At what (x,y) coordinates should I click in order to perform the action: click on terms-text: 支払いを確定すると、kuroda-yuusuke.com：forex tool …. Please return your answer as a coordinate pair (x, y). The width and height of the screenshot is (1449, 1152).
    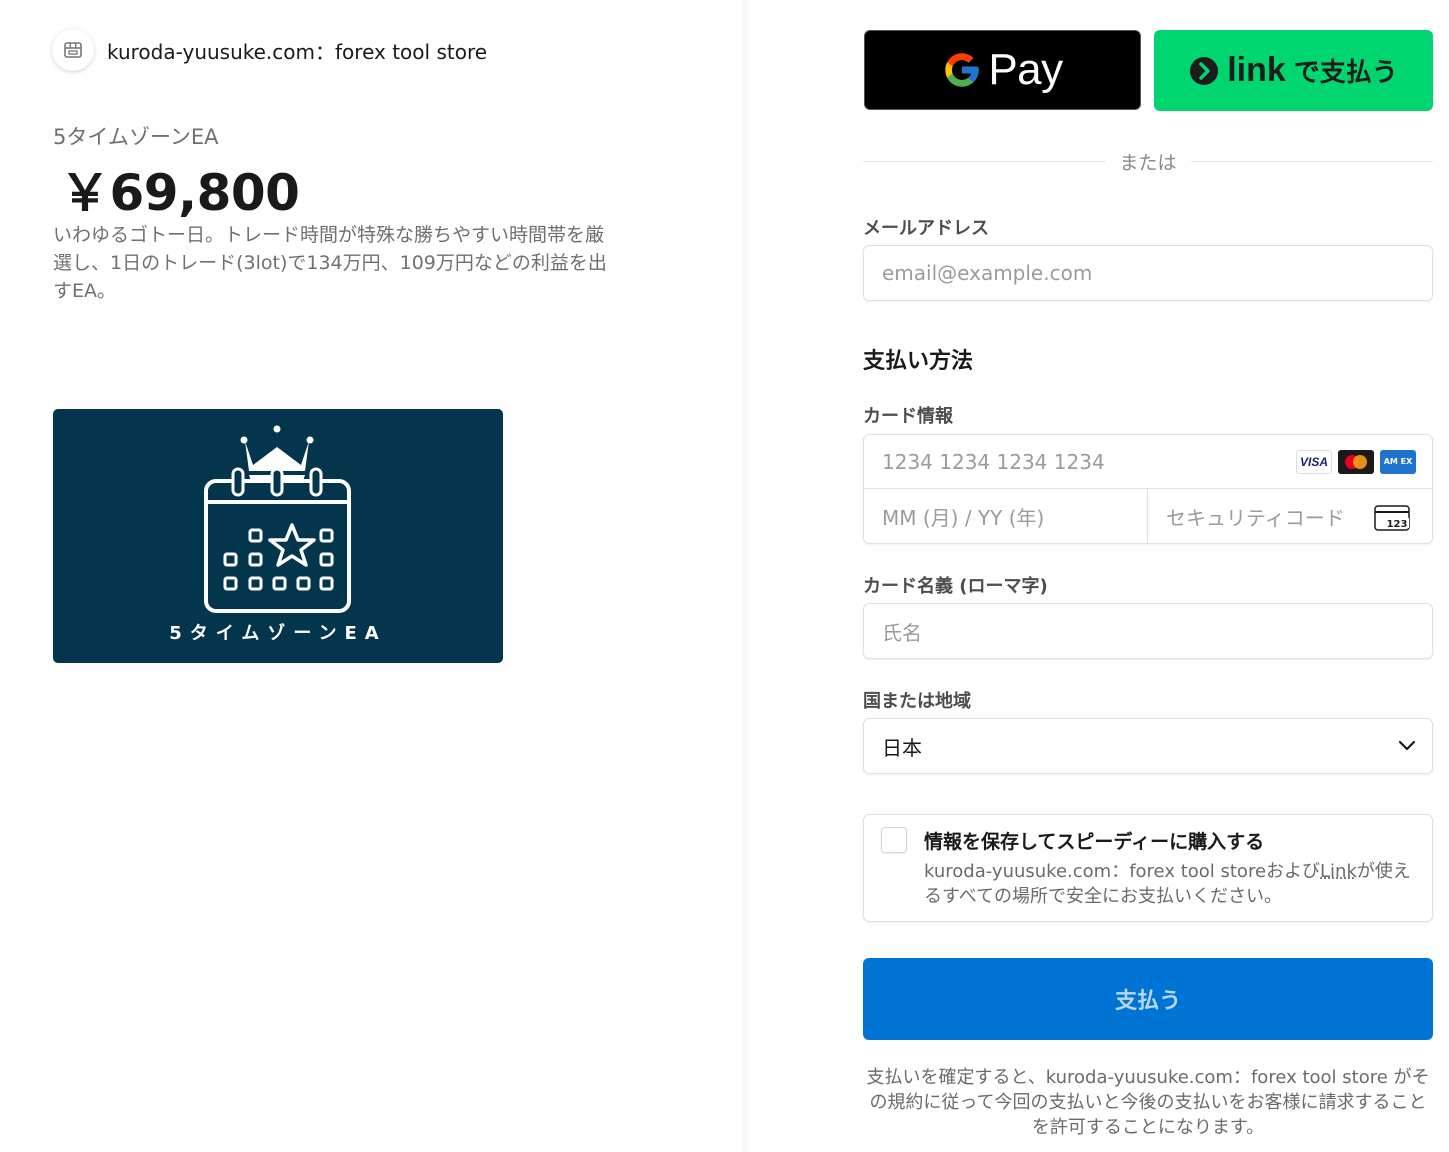
    Looking at the image, I should click on (1148, 1102).